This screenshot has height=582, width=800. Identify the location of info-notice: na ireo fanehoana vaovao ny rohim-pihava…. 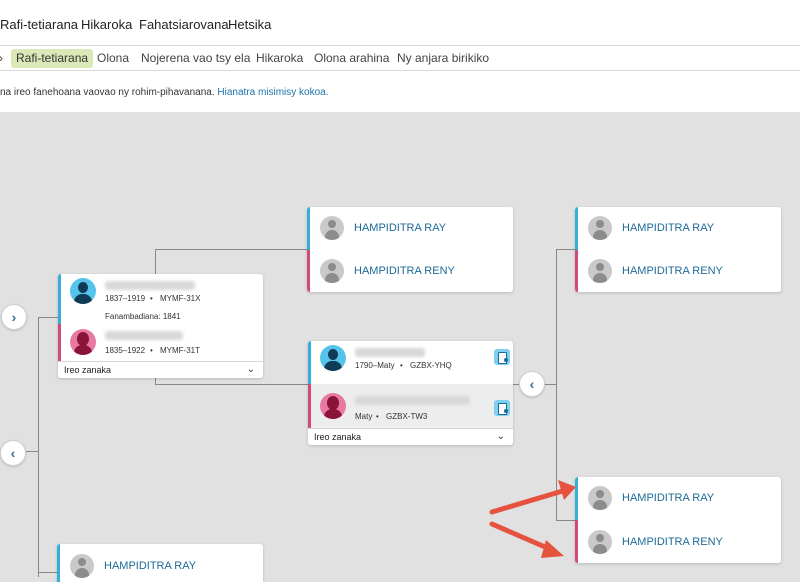
(400, 91).